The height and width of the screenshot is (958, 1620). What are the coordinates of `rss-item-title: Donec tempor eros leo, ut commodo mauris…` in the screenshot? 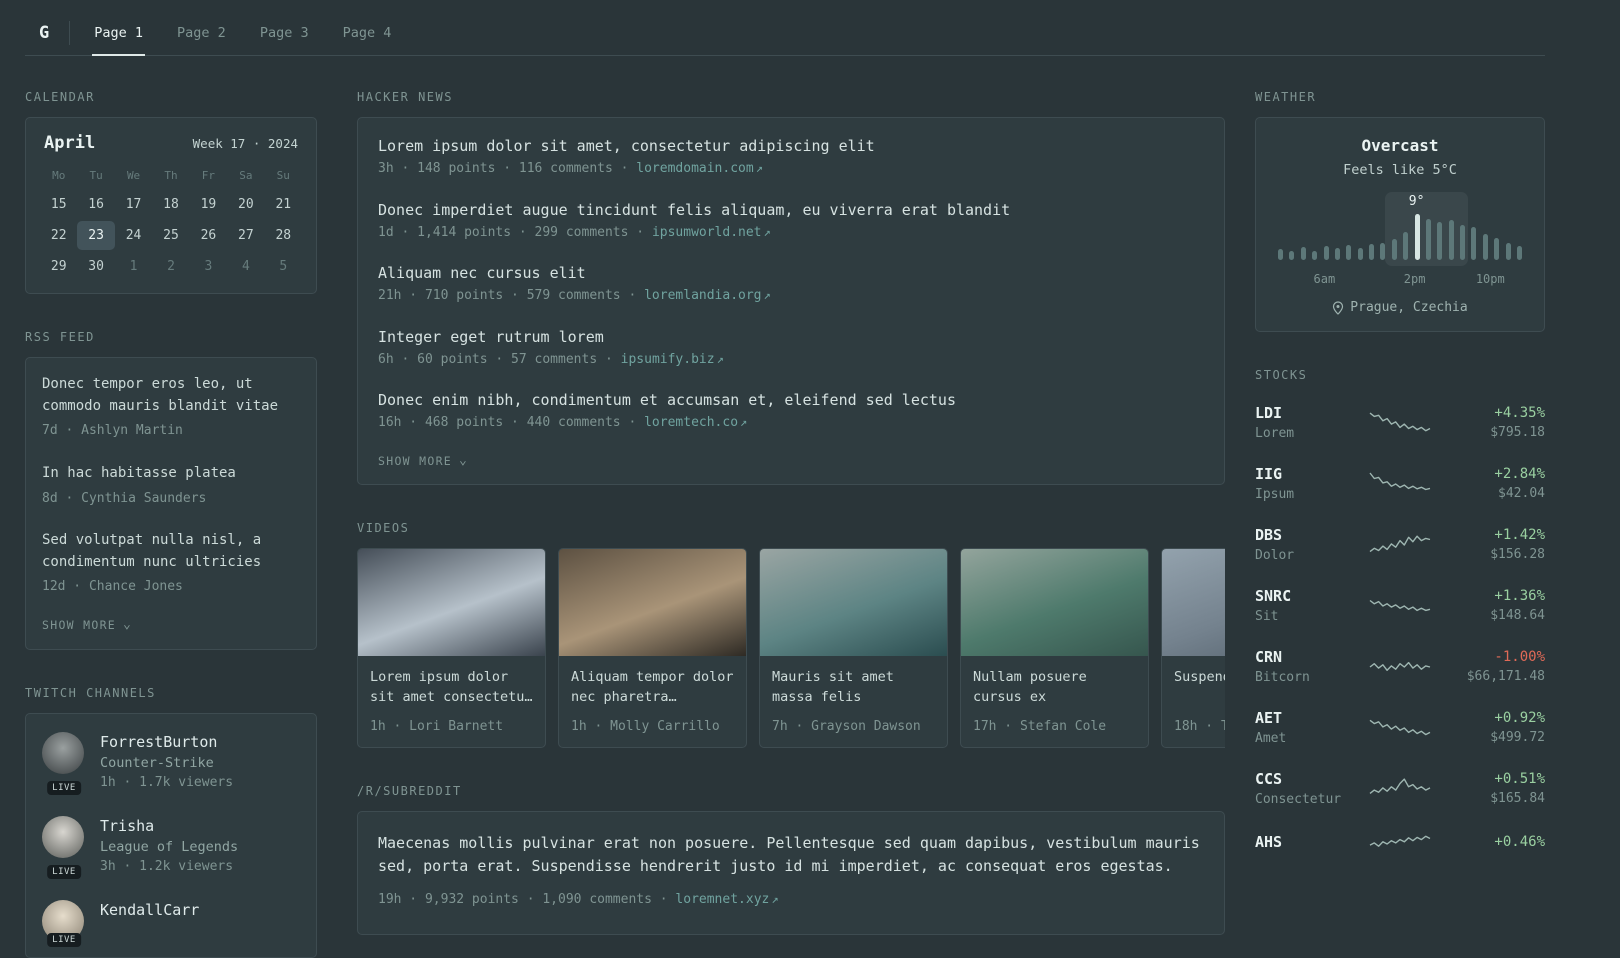 It's located at (171, 395).